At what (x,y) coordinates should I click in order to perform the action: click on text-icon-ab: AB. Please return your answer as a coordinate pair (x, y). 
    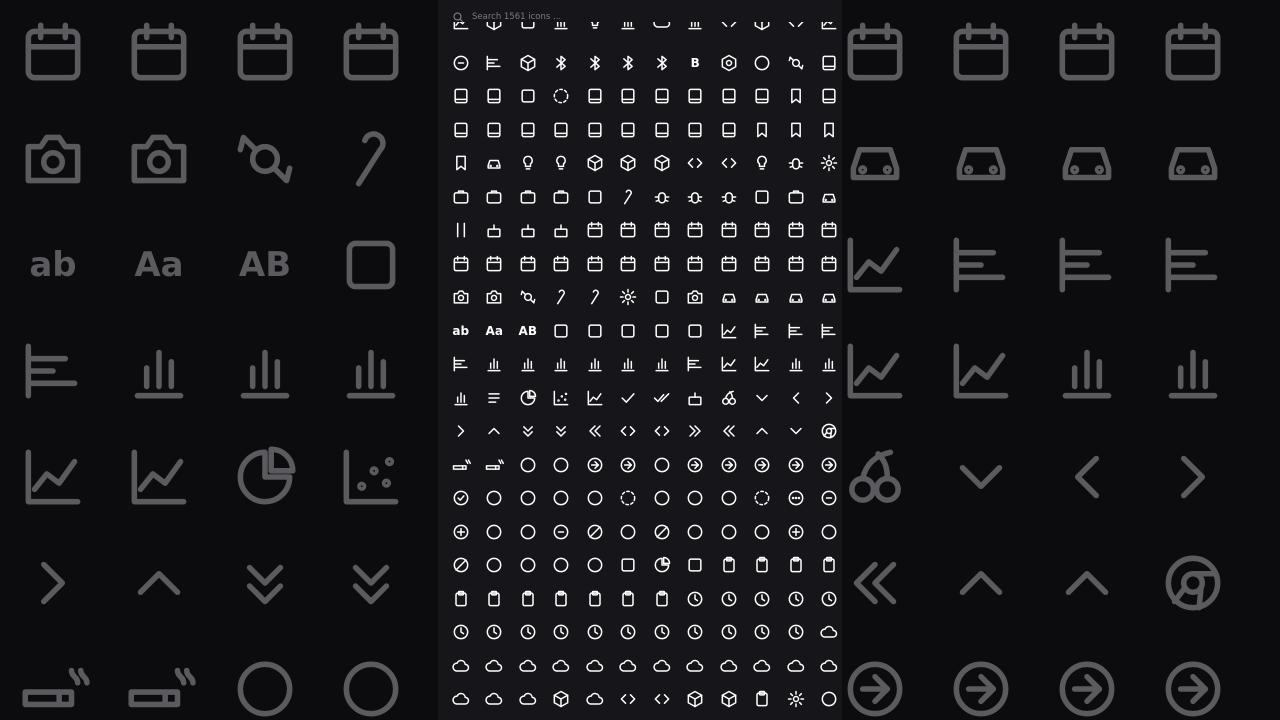
    Looking at the image, I should click on (528, 331).